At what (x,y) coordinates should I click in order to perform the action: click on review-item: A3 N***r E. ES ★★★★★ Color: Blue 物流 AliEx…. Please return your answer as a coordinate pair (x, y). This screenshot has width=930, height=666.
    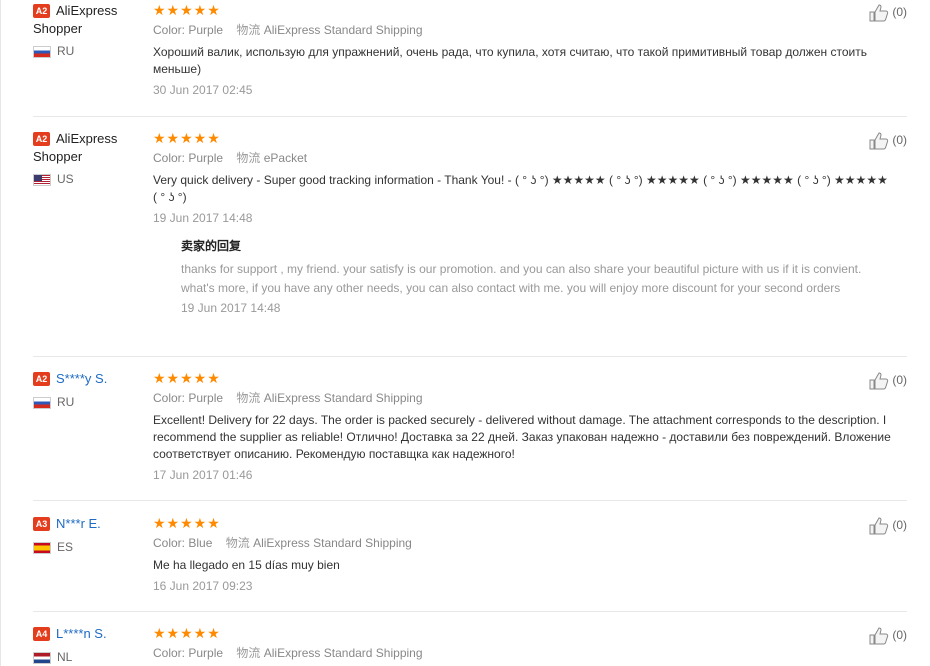
    Looking at the image, I should click on (470, 563).